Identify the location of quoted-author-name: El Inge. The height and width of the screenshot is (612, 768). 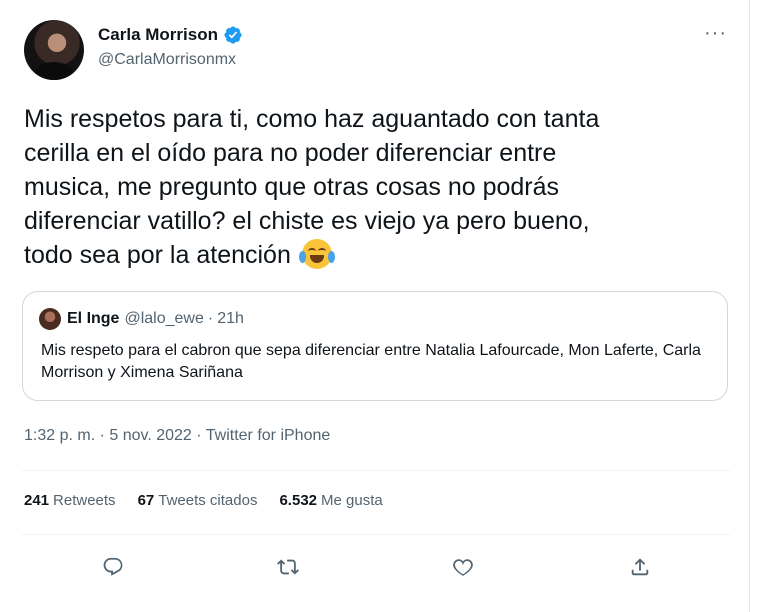
(93, 318).